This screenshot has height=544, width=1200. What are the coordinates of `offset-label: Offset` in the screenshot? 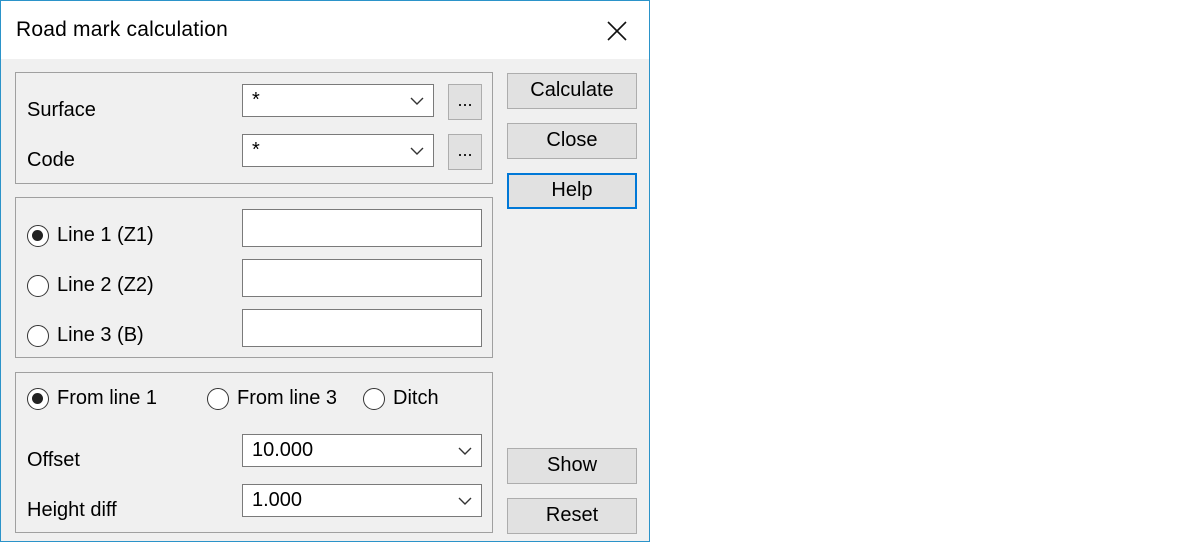 It's located at (53, 460).